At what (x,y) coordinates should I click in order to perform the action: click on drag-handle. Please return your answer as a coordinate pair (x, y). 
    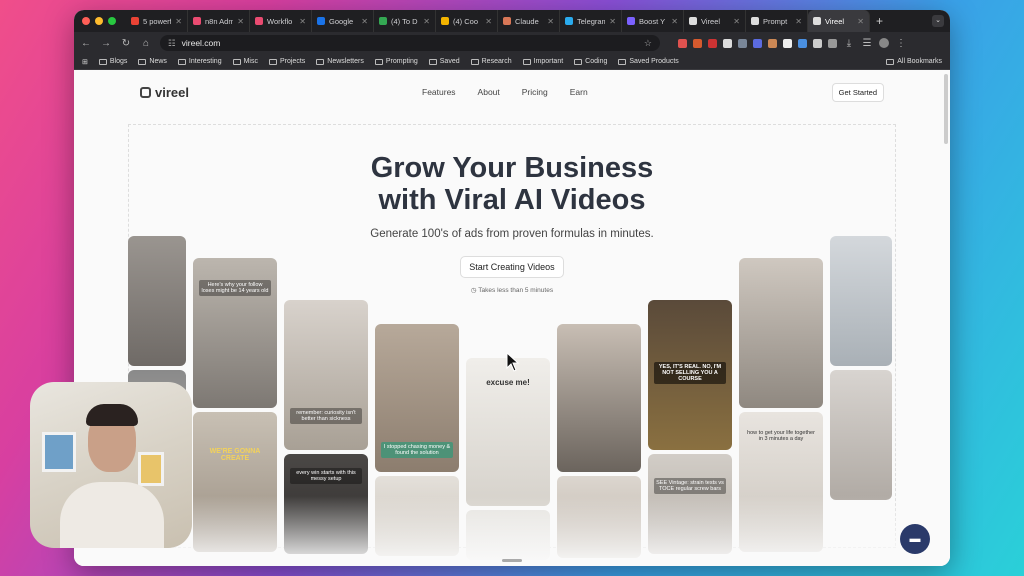
    Looking at the image, I should click on (512, 560).